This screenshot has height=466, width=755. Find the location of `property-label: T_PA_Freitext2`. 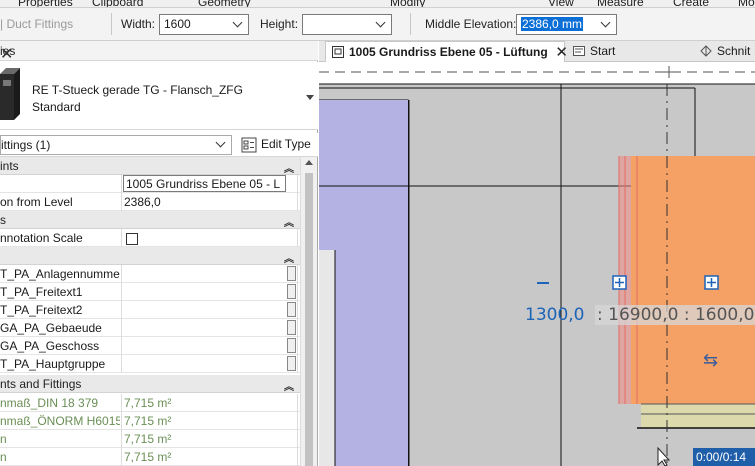

property-label: T_PA_Freitext2 is located at coordinates (41, 310).